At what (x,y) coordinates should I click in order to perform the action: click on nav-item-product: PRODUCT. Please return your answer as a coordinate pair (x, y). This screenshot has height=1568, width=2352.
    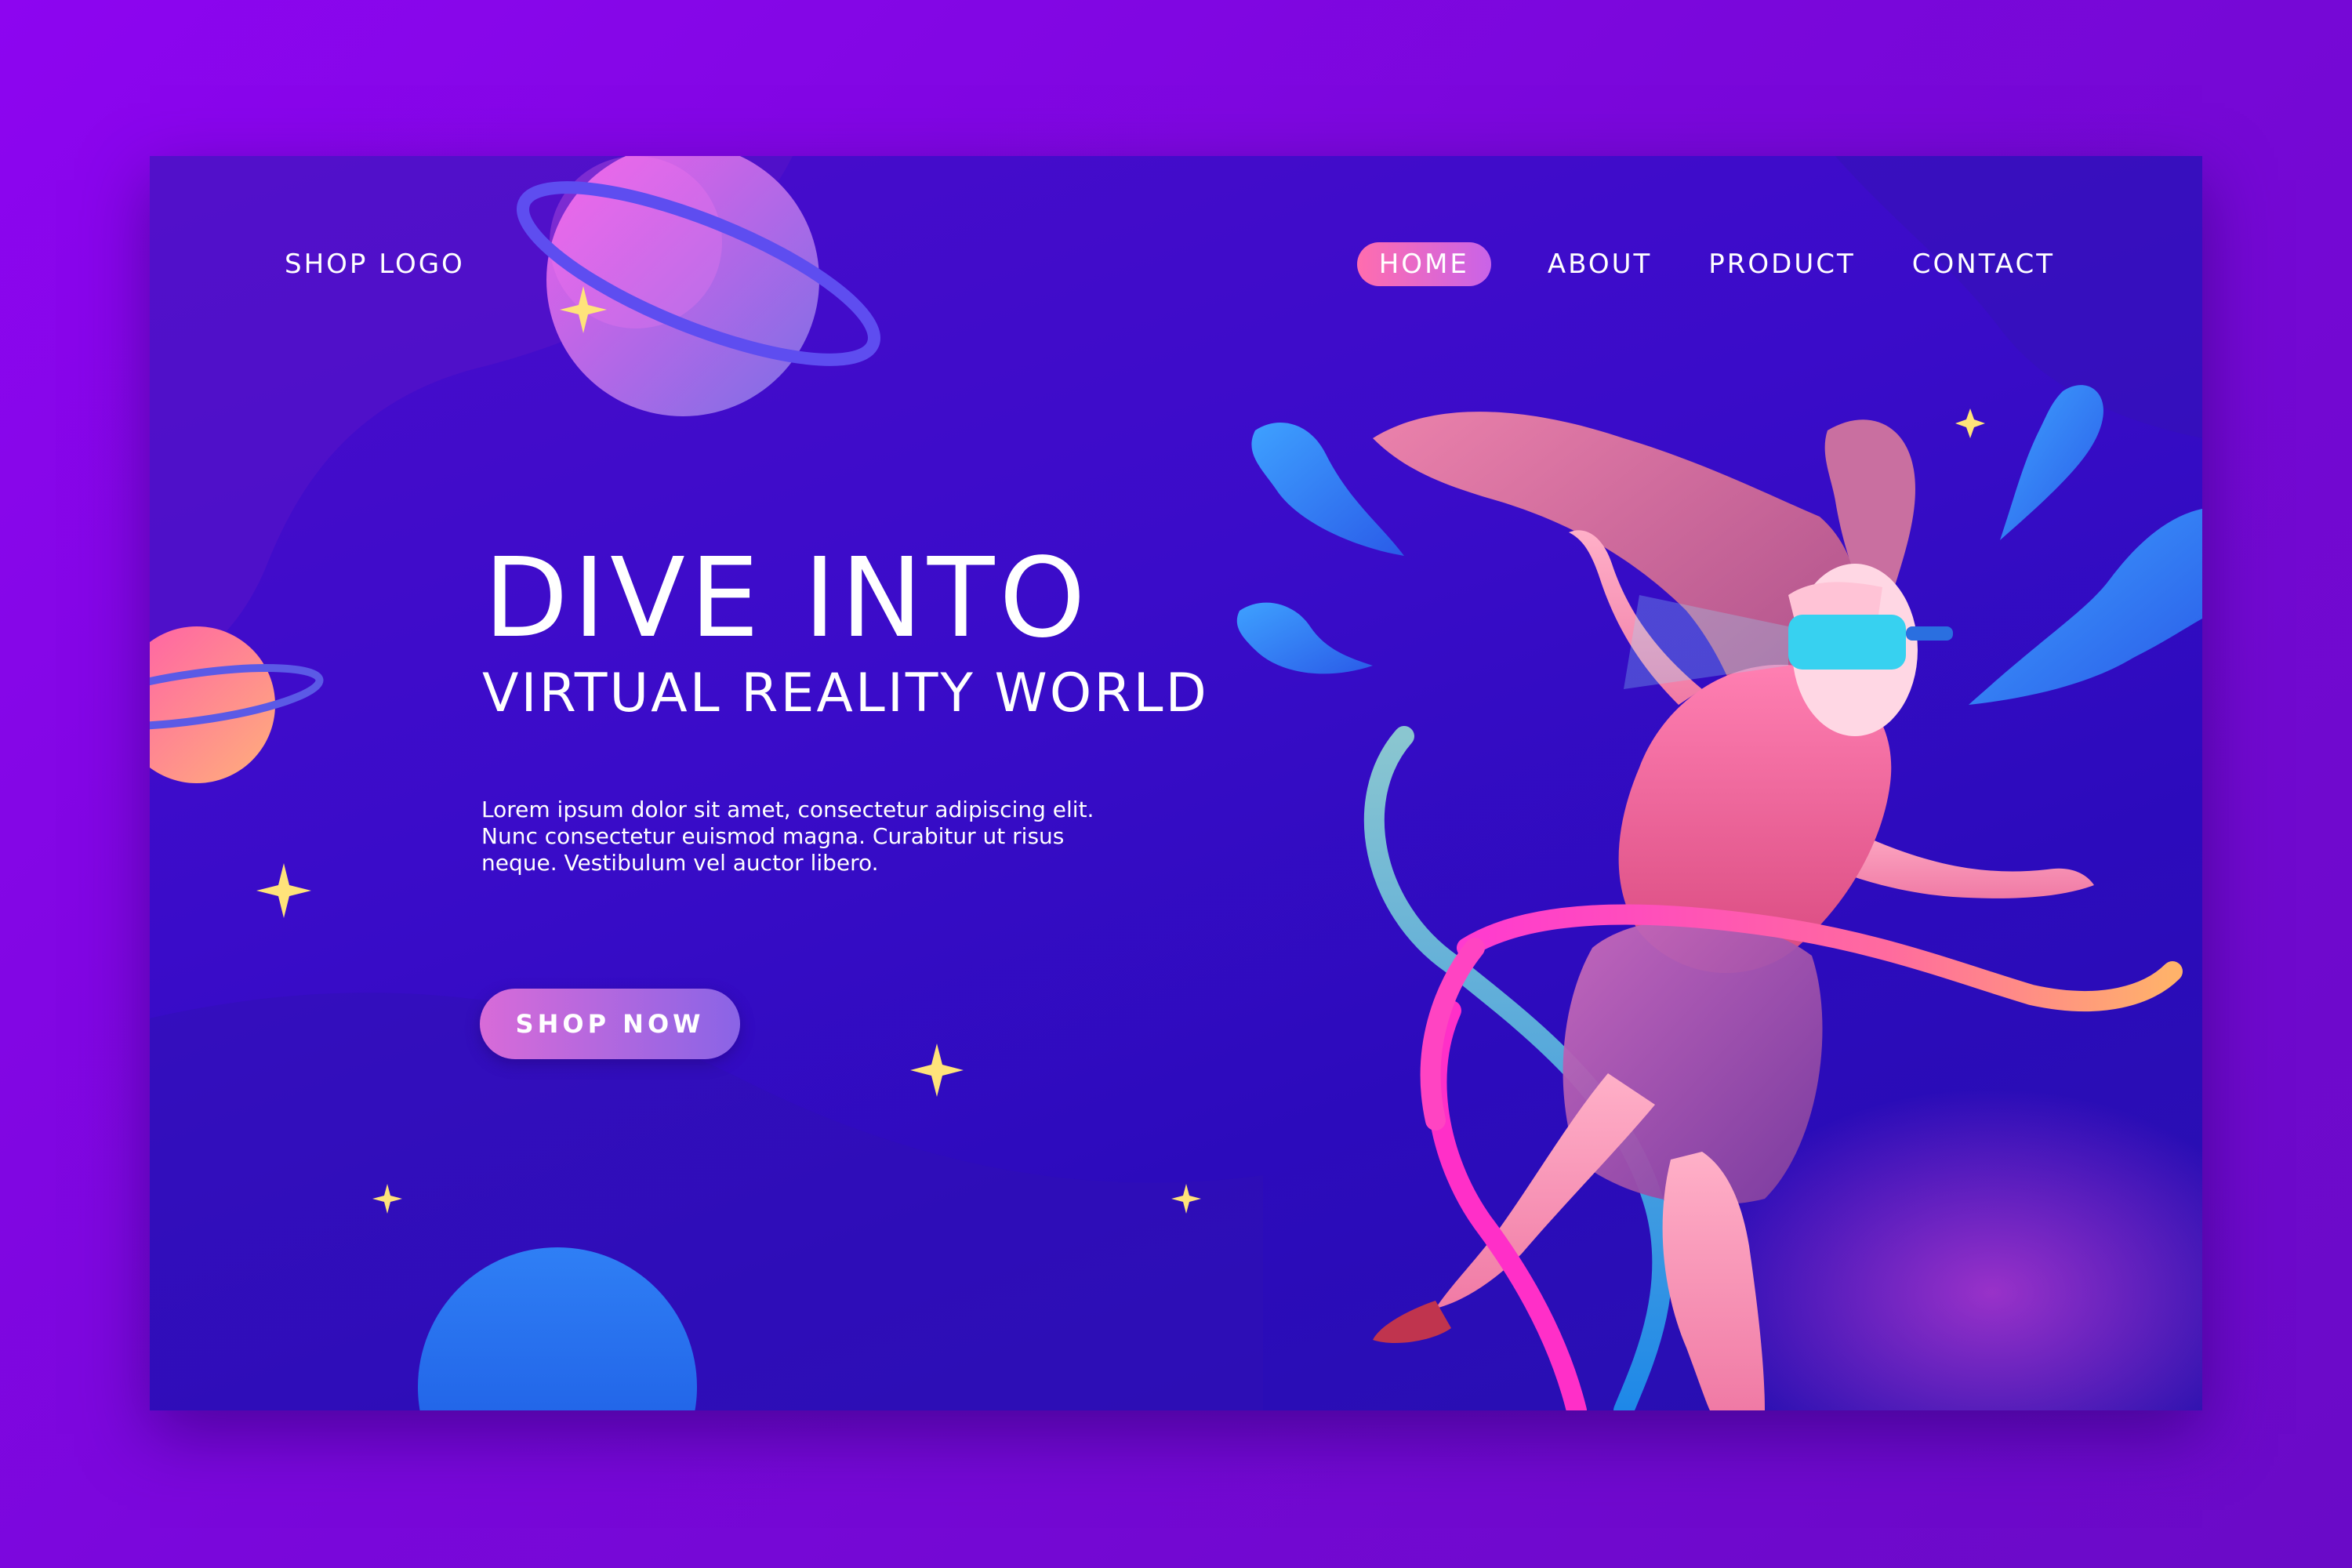
    Looking at the image, I should click on (1781, 264).